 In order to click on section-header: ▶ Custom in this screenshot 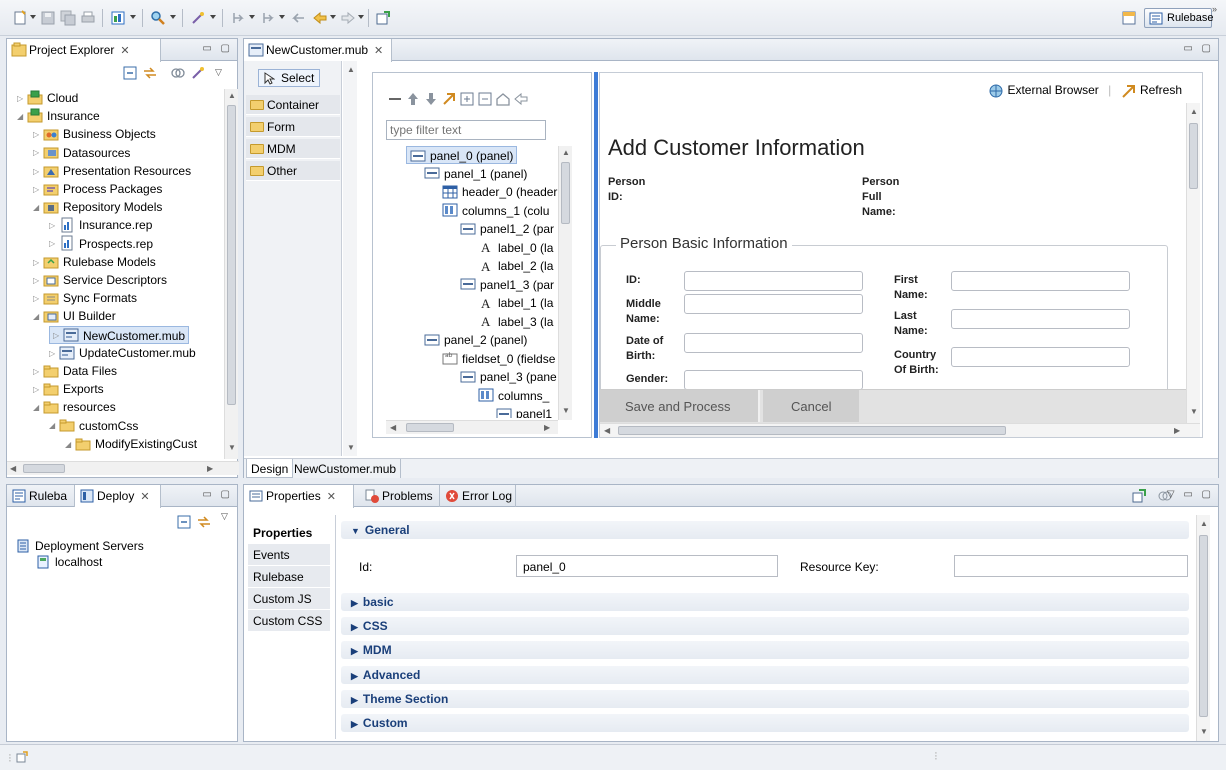, I will do `click(765, 723)`.